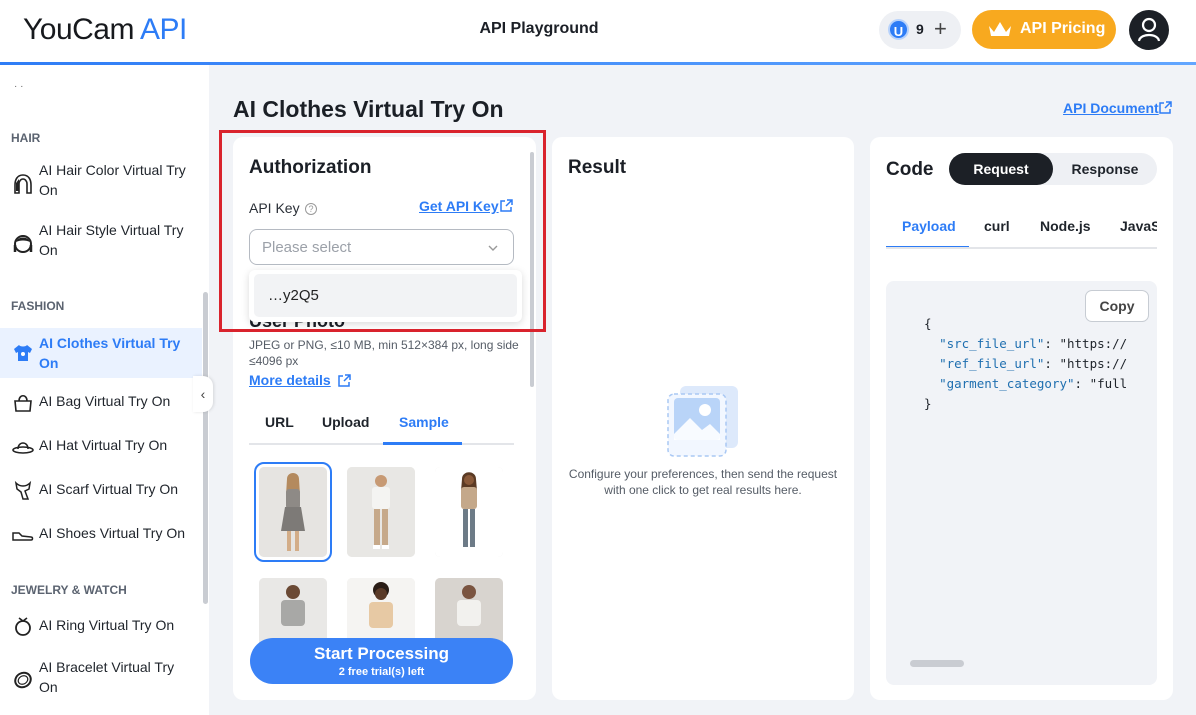 This screenshot has width=1196, height=715. What do you see at coordinates (1138, 226) in the screenshot?
I see `tab-javascript: JavaS` at bounding box center [1138, 226].